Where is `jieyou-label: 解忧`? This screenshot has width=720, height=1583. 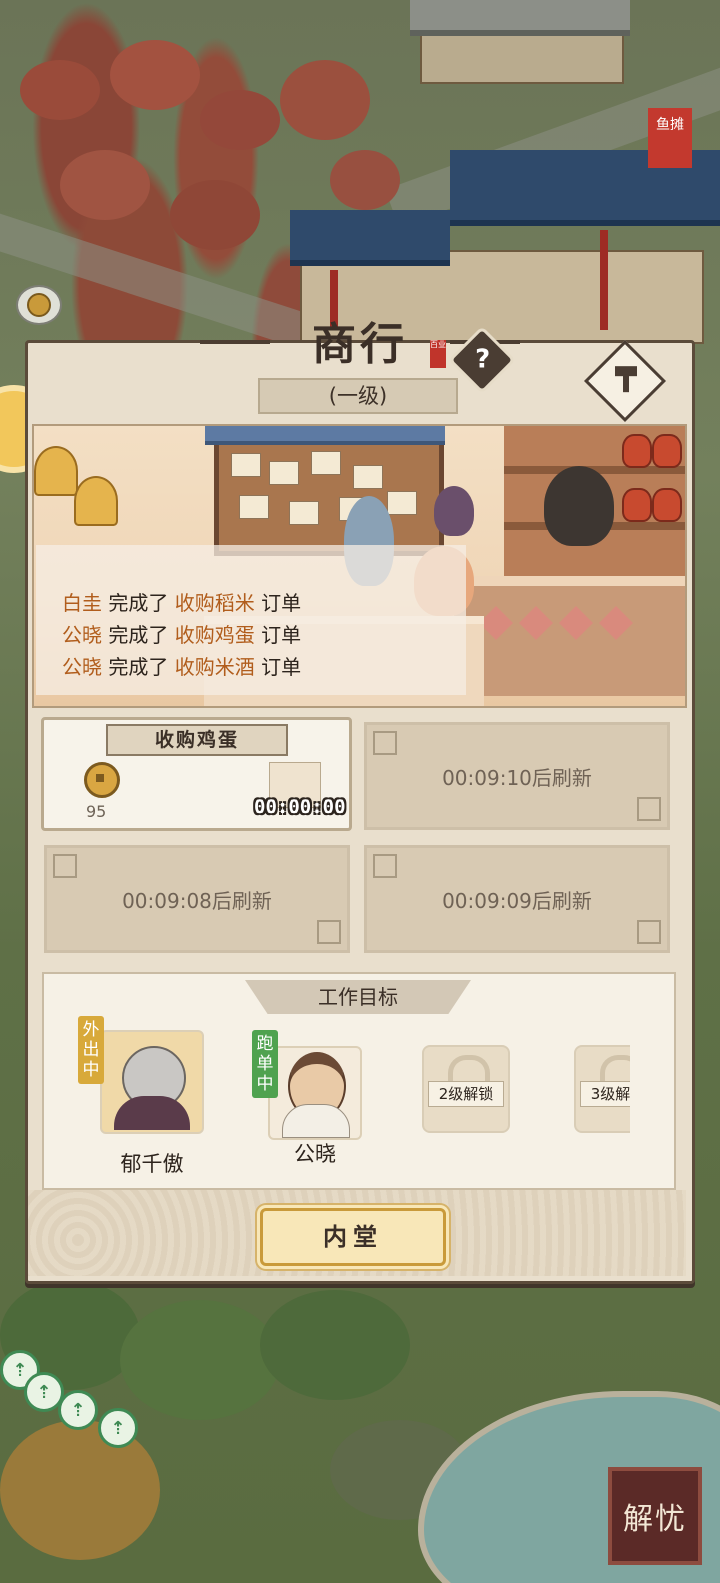 jieyou-label: 解忧 is located at coordinates (655, 1519).